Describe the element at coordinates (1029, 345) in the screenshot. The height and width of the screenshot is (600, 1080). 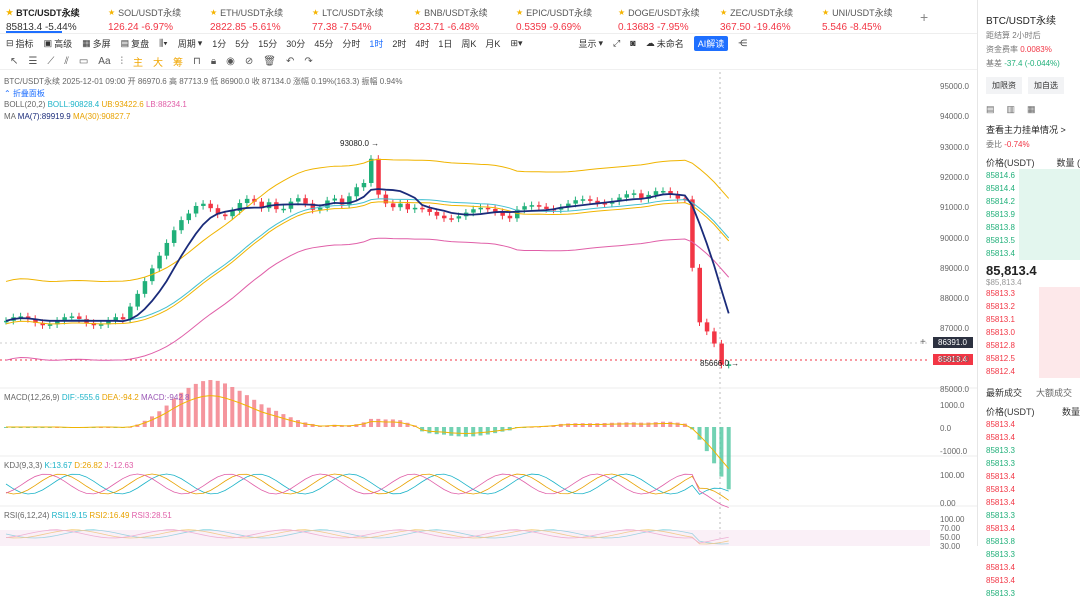
I see `orderbook-row: 85812.8` at that location.